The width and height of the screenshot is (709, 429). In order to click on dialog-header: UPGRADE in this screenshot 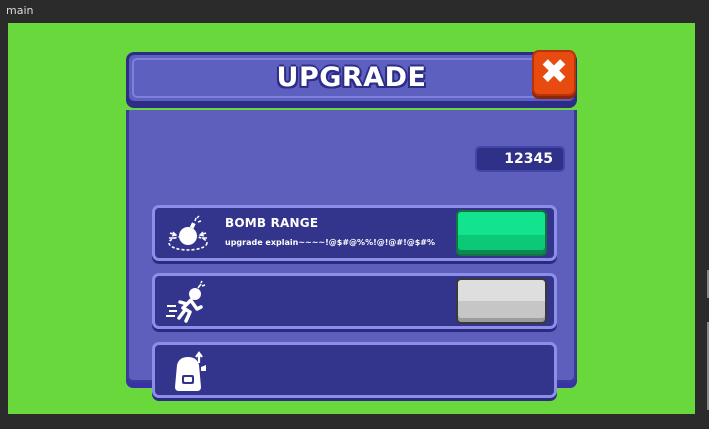, I will do `click(351, 78)`.